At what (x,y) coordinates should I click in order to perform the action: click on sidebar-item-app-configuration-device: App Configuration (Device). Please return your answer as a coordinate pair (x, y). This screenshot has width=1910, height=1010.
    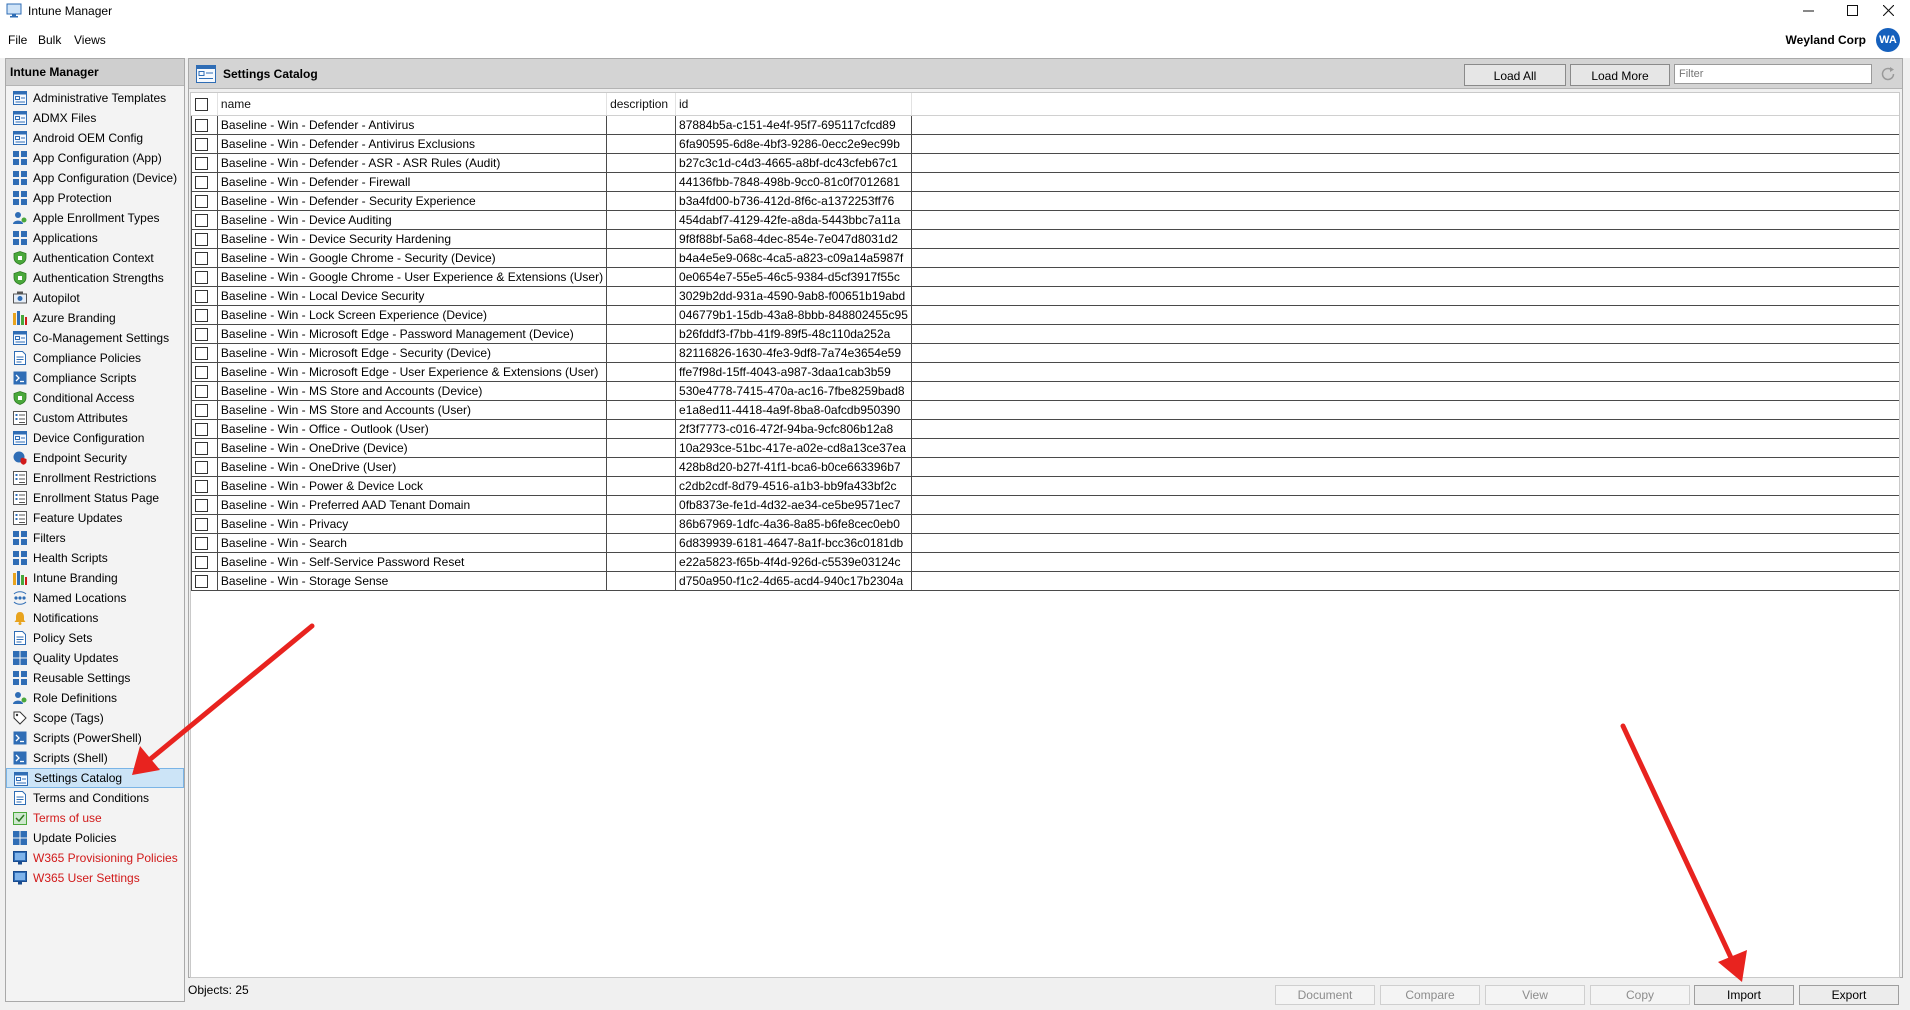
    Looking at the image, I should click on (95, 178).